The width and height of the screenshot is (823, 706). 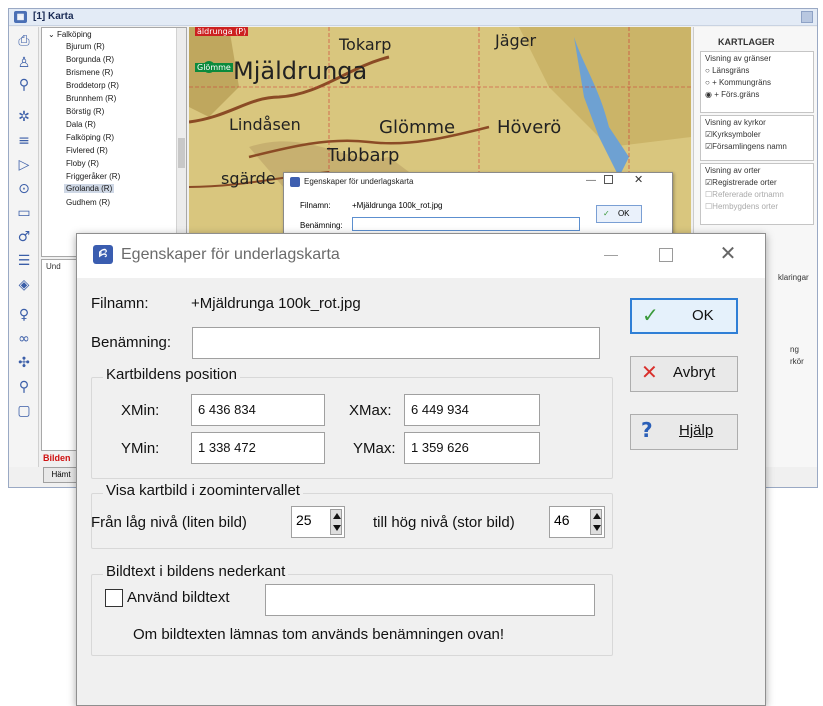 I want to click on ymax-input: 1 359 626, so click(x=472, y=448).